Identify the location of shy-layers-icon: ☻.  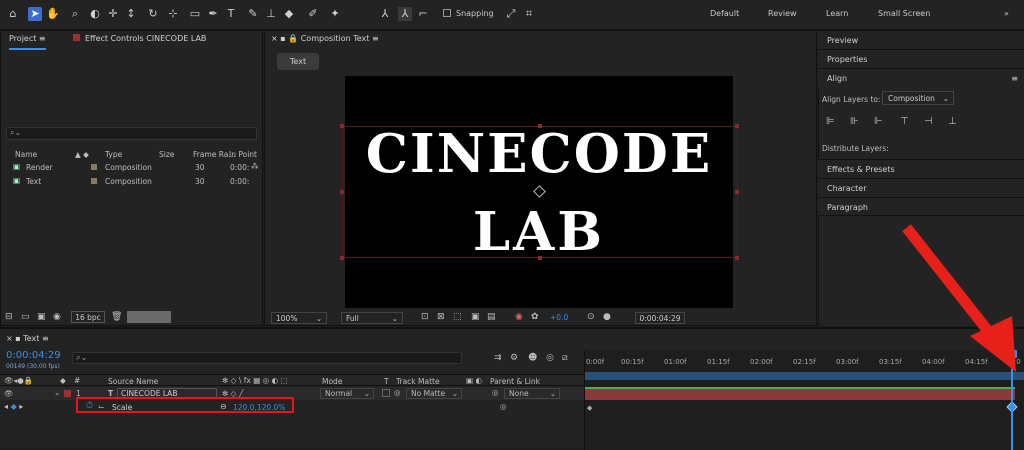
(532, 358).